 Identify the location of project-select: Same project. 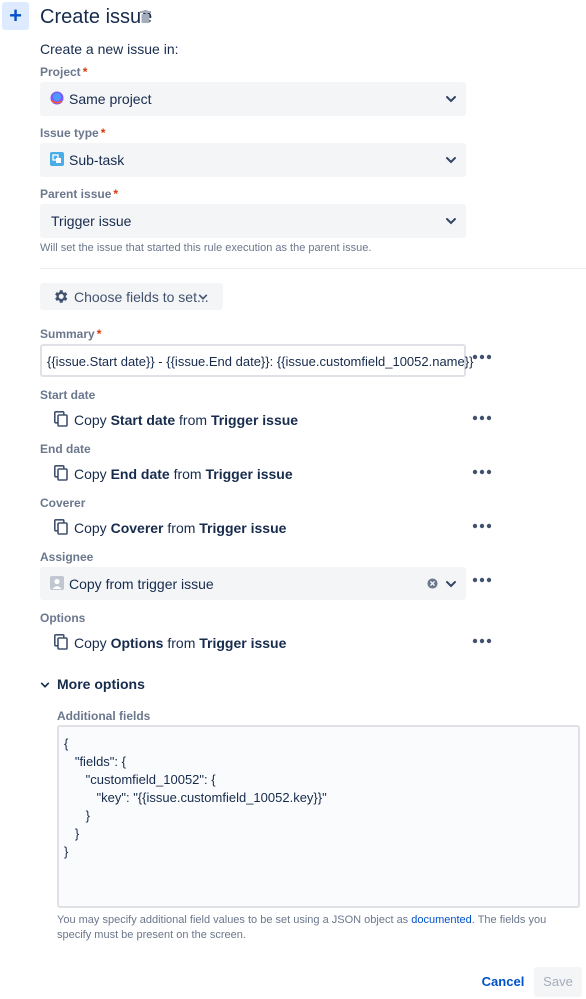
(253, 99).